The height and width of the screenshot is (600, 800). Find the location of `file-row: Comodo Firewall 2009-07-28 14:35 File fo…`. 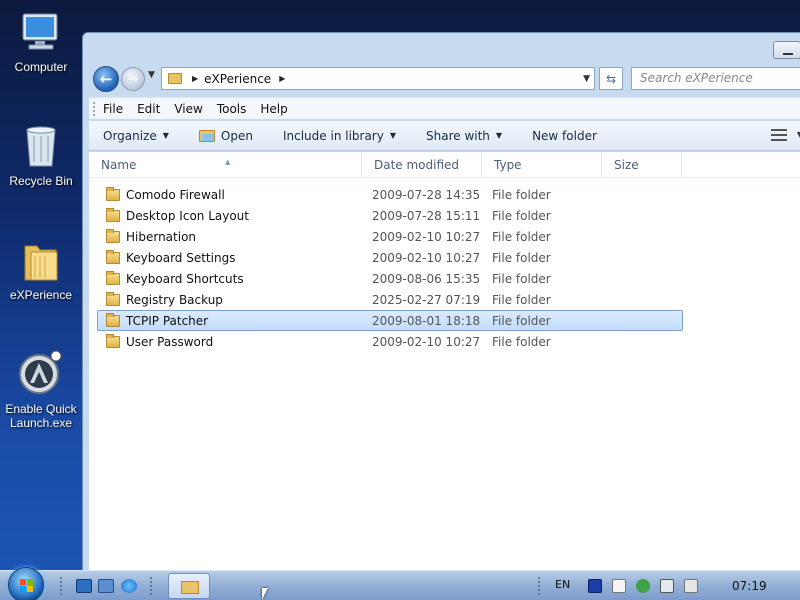

file-row: Comodo Firewall 2009-07-28 14:35 File fo… is located at coordinates (390, 194).